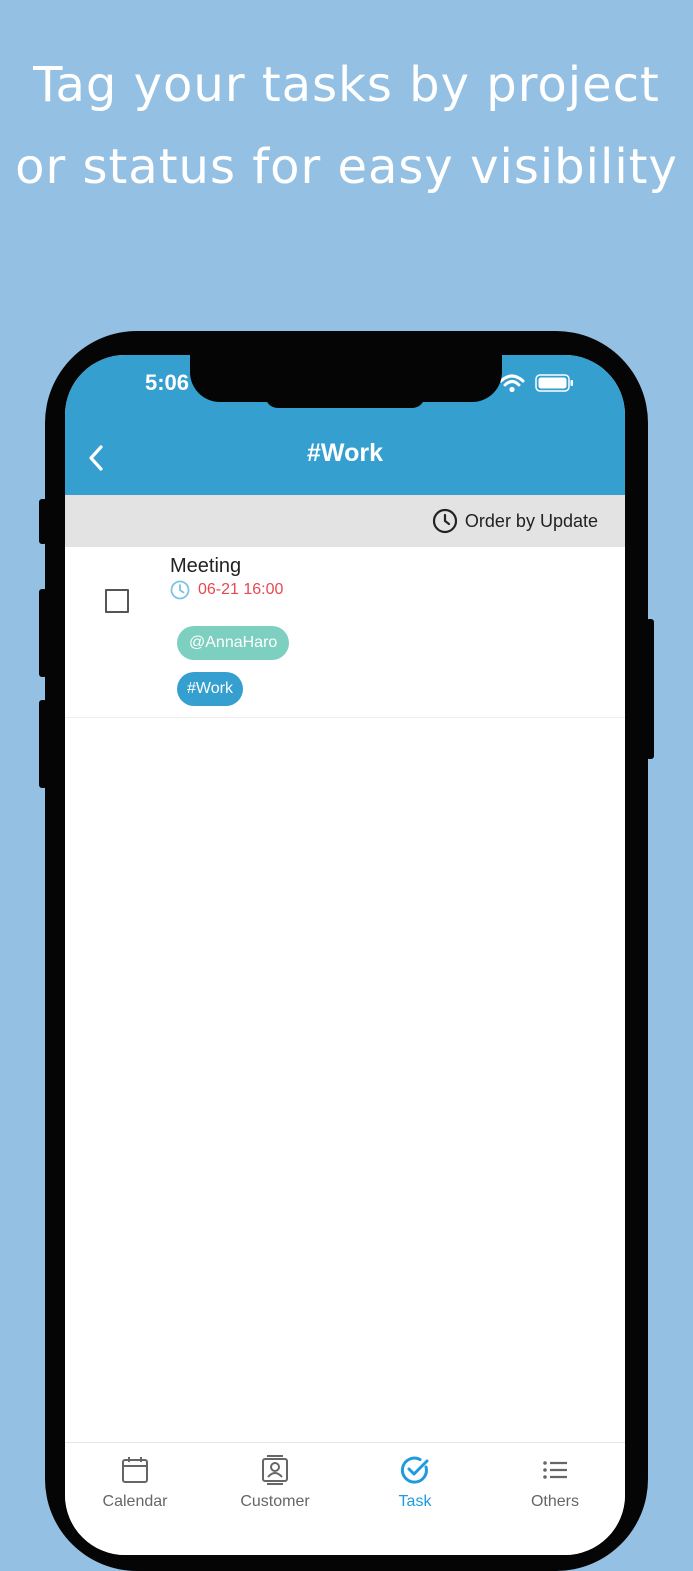  I want to click on tab-bar: Calendar Customer Task Others, so click(345, 1498).